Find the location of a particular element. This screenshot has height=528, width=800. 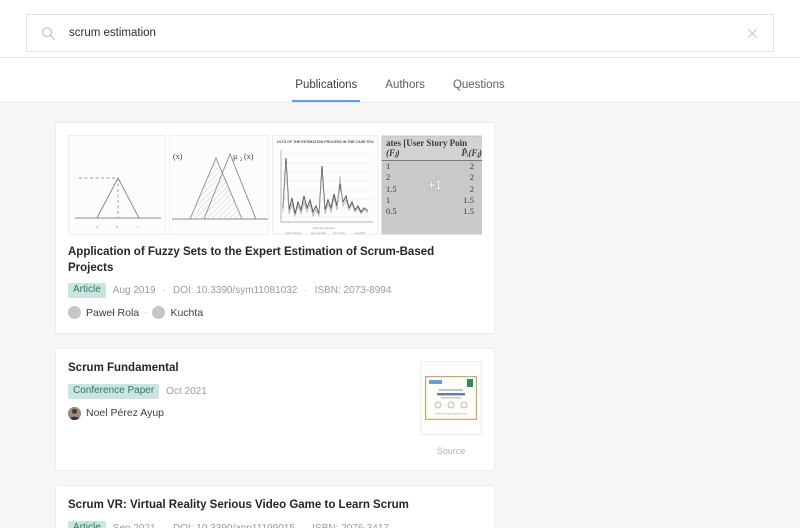

svg-text: a is located at coordinates (97, 226).